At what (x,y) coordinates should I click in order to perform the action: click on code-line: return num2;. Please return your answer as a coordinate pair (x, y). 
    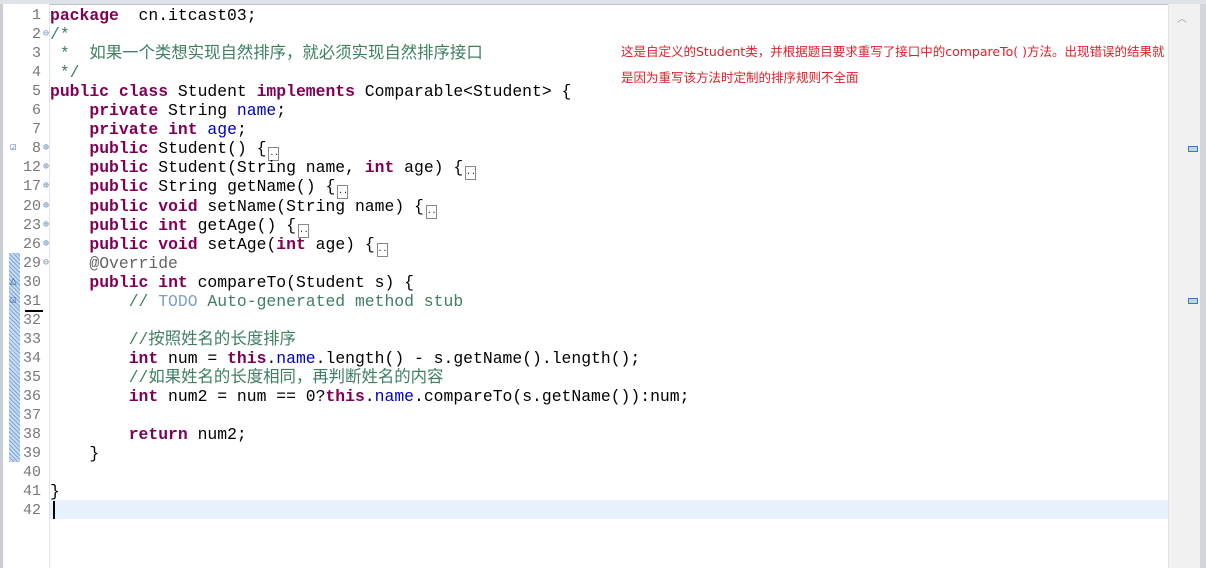
    Looking at the image, I should click on (148, 434).